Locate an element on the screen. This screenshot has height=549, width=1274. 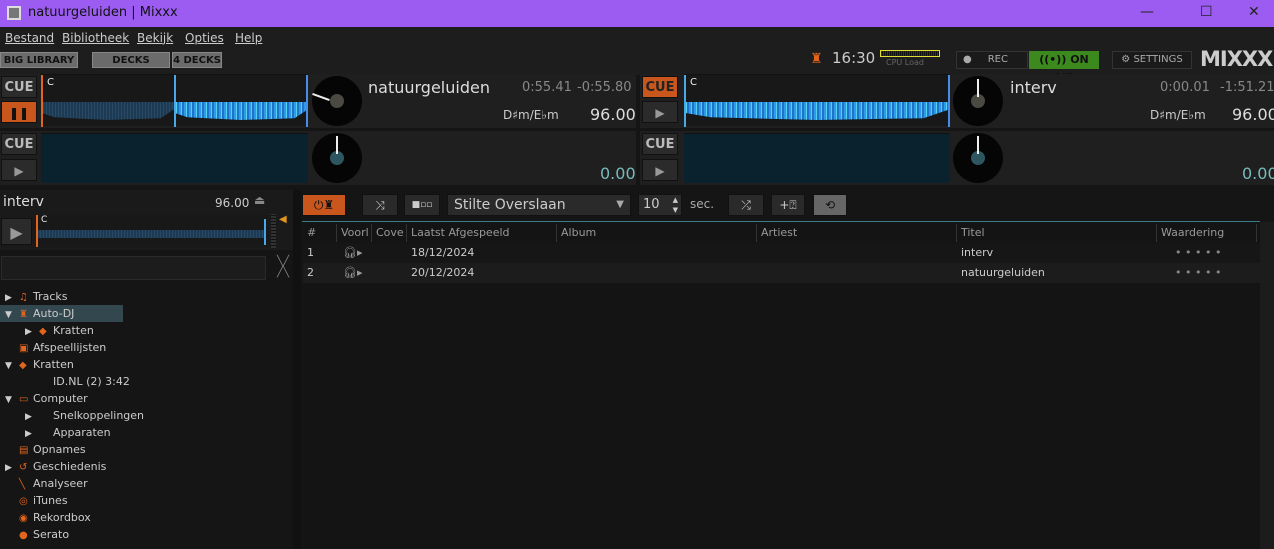
play-icon: ▶ is located at coordinates (660, 113).